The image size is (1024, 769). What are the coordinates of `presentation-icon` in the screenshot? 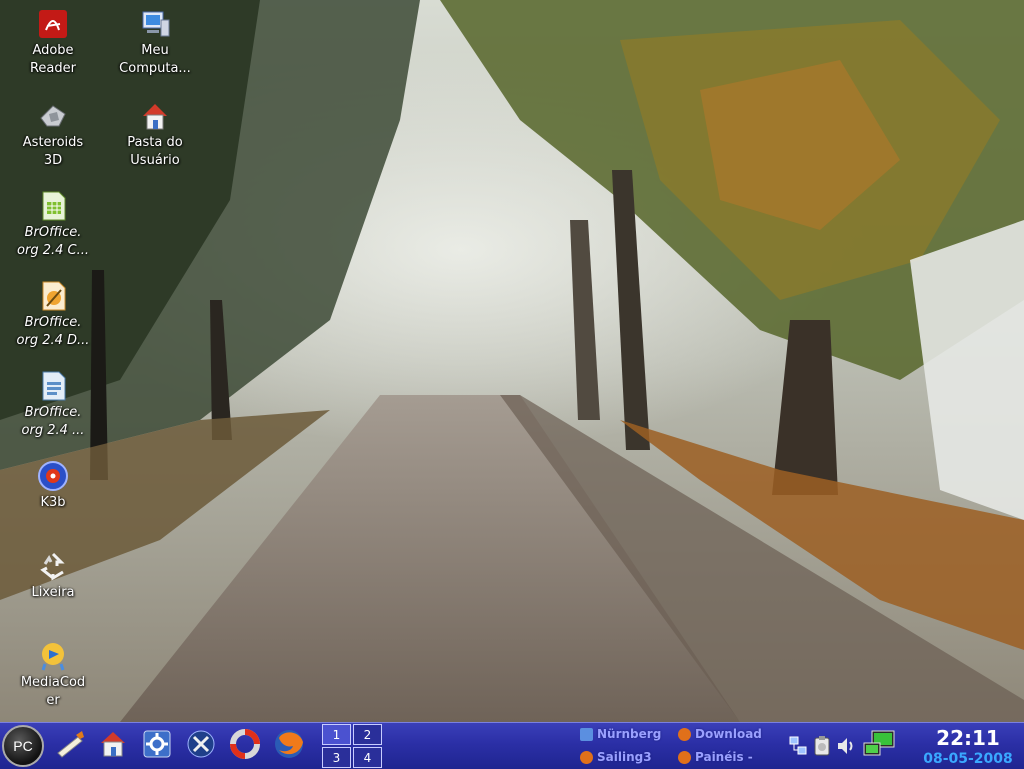 It's located at (53, 386).